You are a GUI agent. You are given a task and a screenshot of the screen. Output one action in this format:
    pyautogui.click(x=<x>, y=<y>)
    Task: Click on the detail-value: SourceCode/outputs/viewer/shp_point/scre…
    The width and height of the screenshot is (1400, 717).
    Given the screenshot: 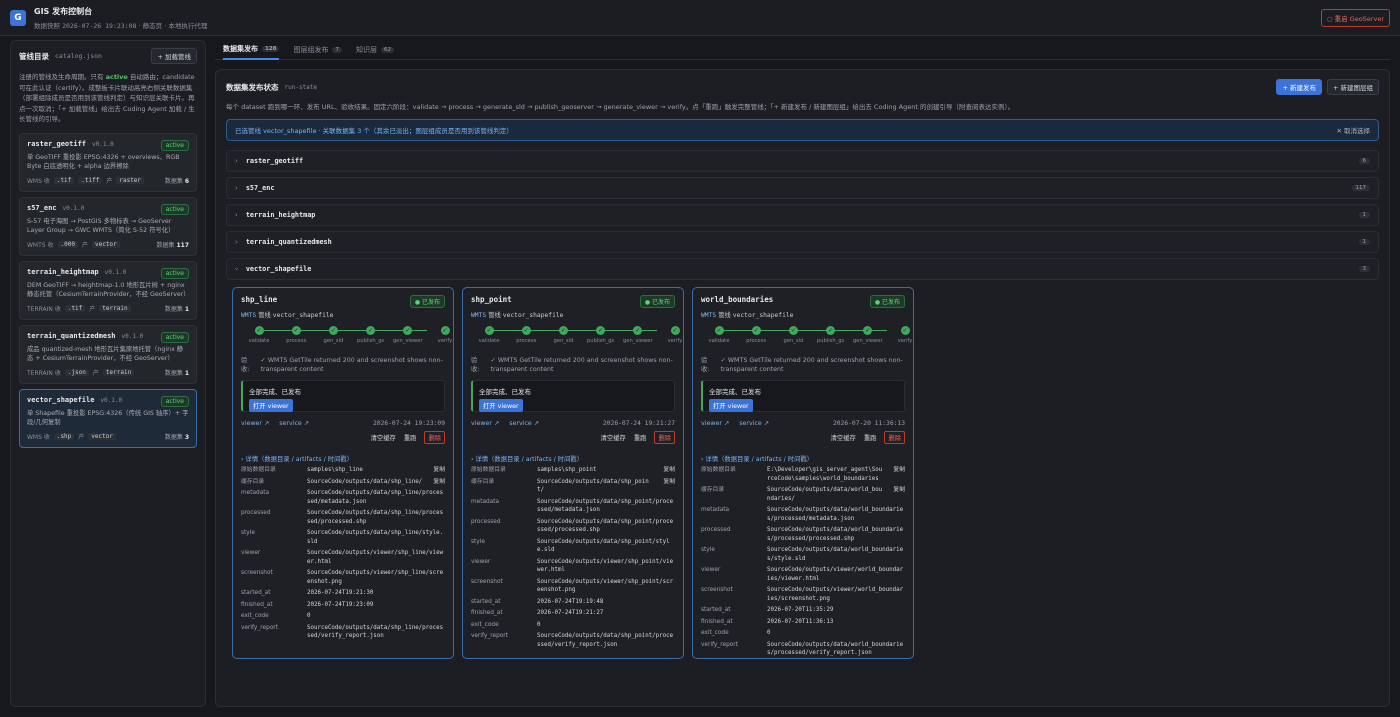 What is the action you would take?
    pyautogui.click(x=606, y=586)
    